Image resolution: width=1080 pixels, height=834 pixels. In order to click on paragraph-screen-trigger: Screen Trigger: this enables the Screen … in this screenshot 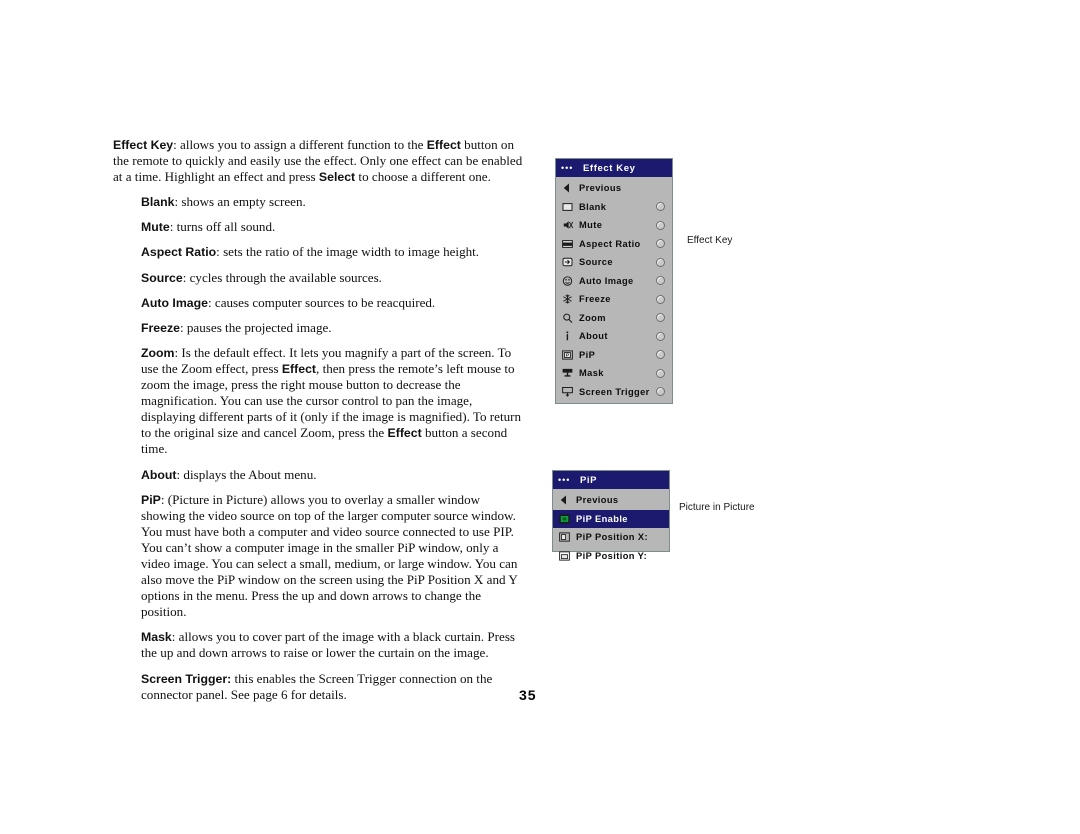, I will do `click(317, 686)`.